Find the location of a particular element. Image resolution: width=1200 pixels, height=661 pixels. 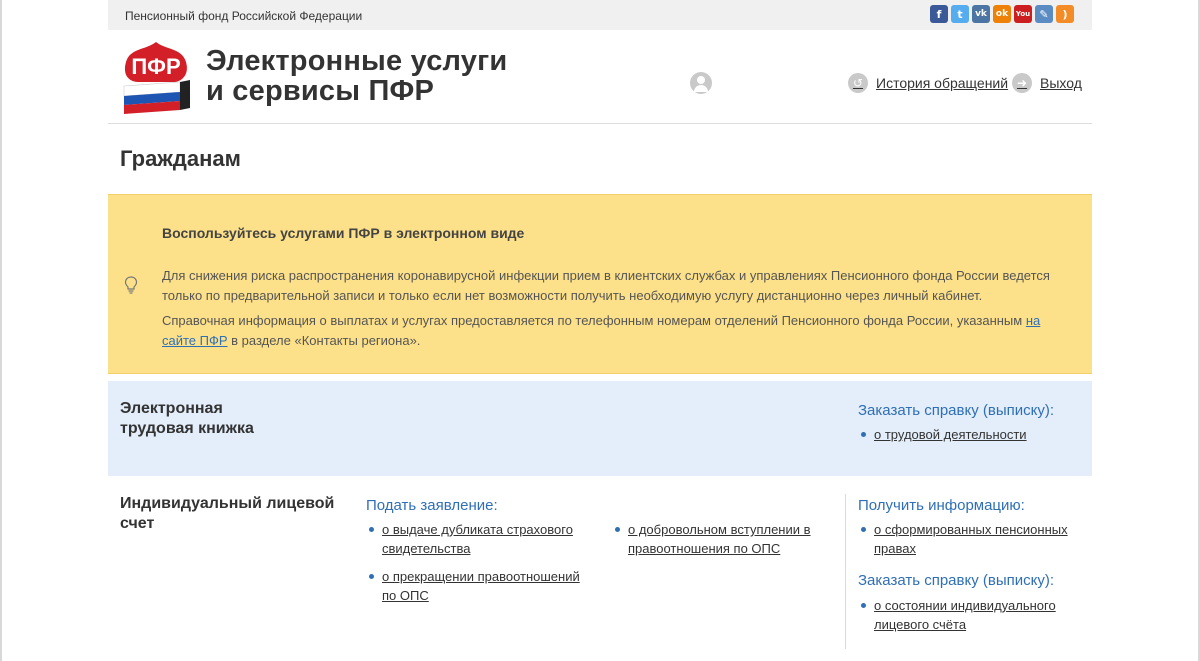

etk-order-list: о трудовой деятельности is located at coordinates (942, 434).